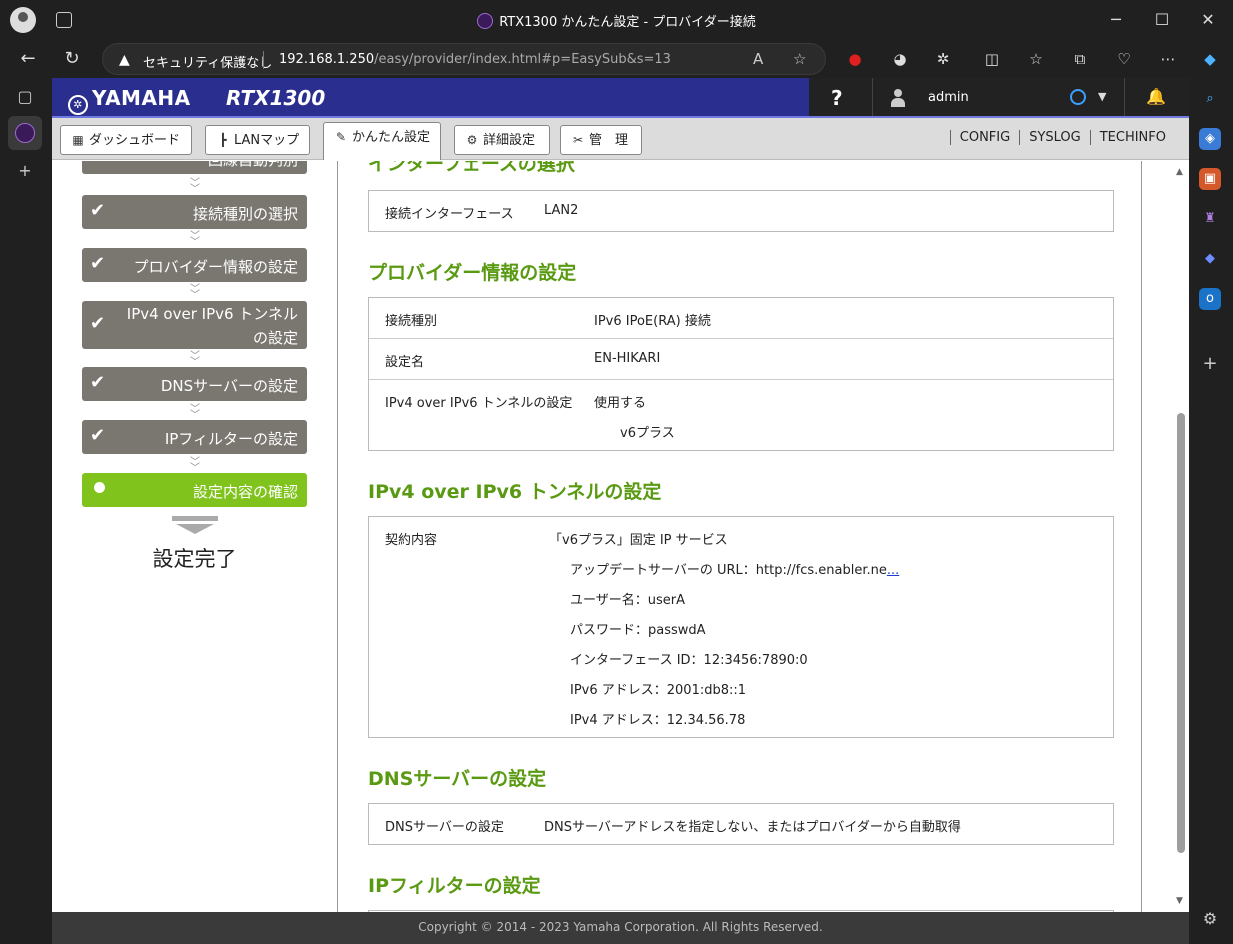  I want to click on window-title-text: RTX1300 かんたん設定 - プロバイダー接続, so click(627, 22).